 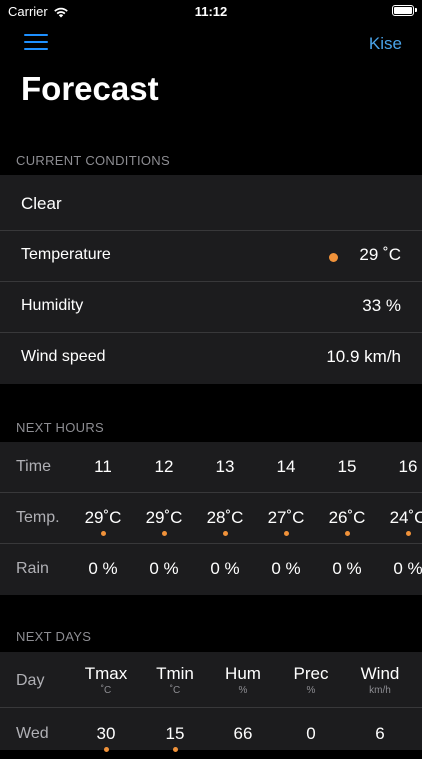 I want to click on day-value-cell-text: 0, so click(x=311, y=733).